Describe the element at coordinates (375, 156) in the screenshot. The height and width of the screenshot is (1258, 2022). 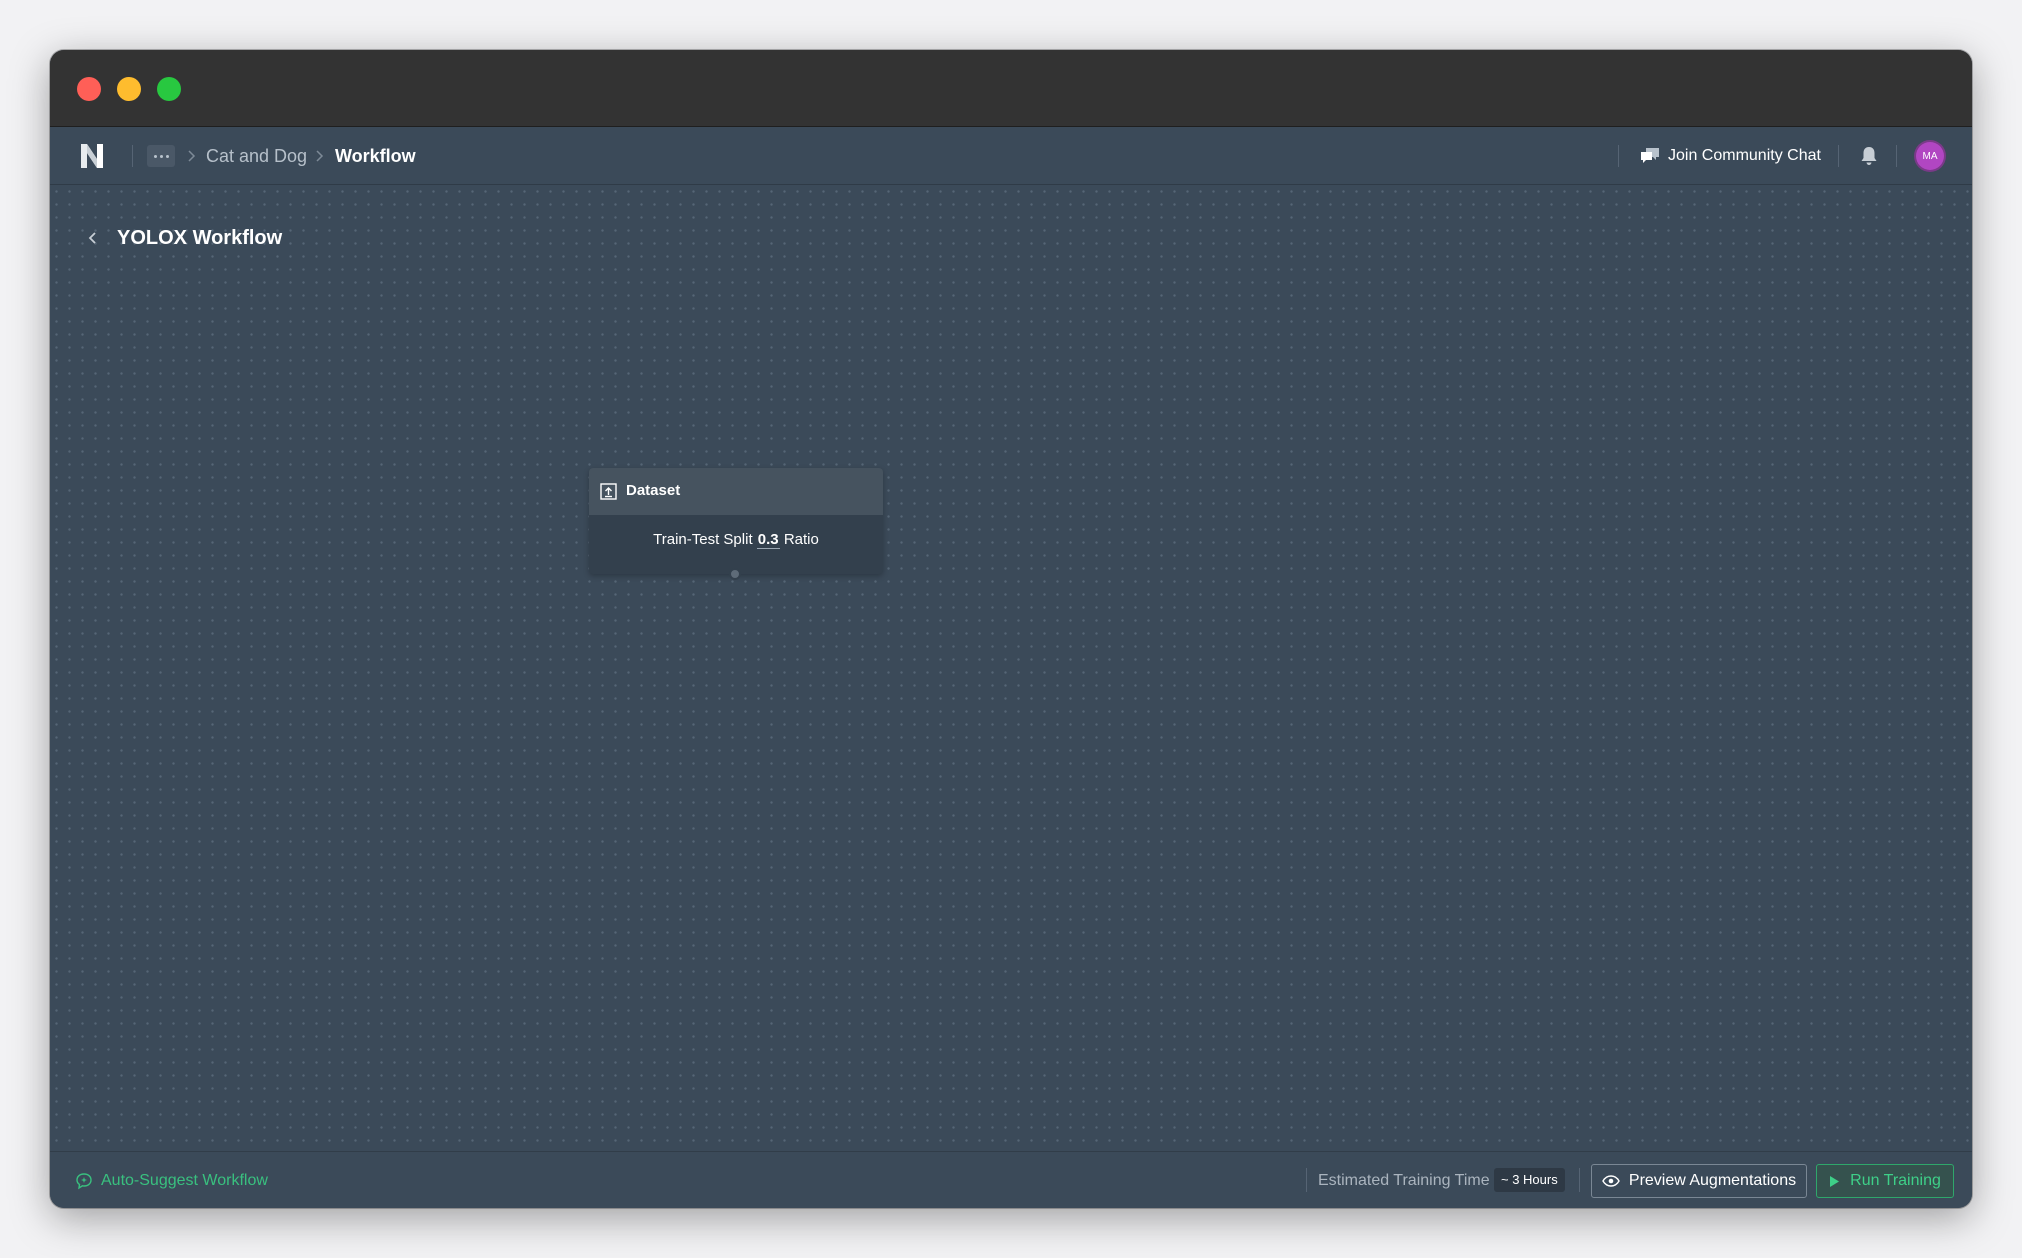
I see `breadcrumb-current: Workflow` at that location.